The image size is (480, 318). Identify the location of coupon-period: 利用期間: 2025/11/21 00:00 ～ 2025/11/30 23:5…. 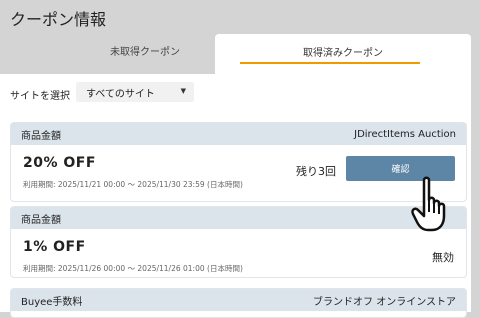
(133, 184).